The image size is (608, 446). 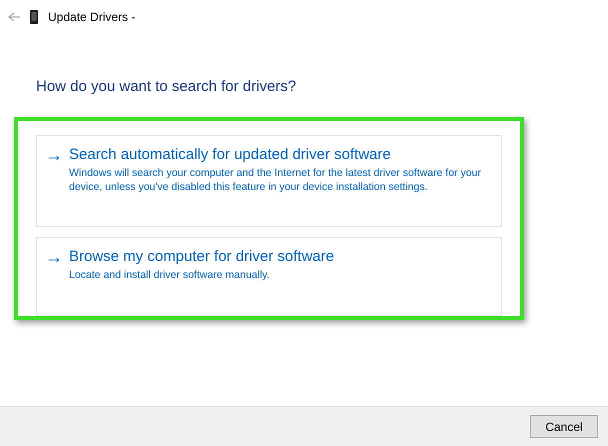 I want to click on option-description: Locate and install driver software manually., so click(x=170, y=275).